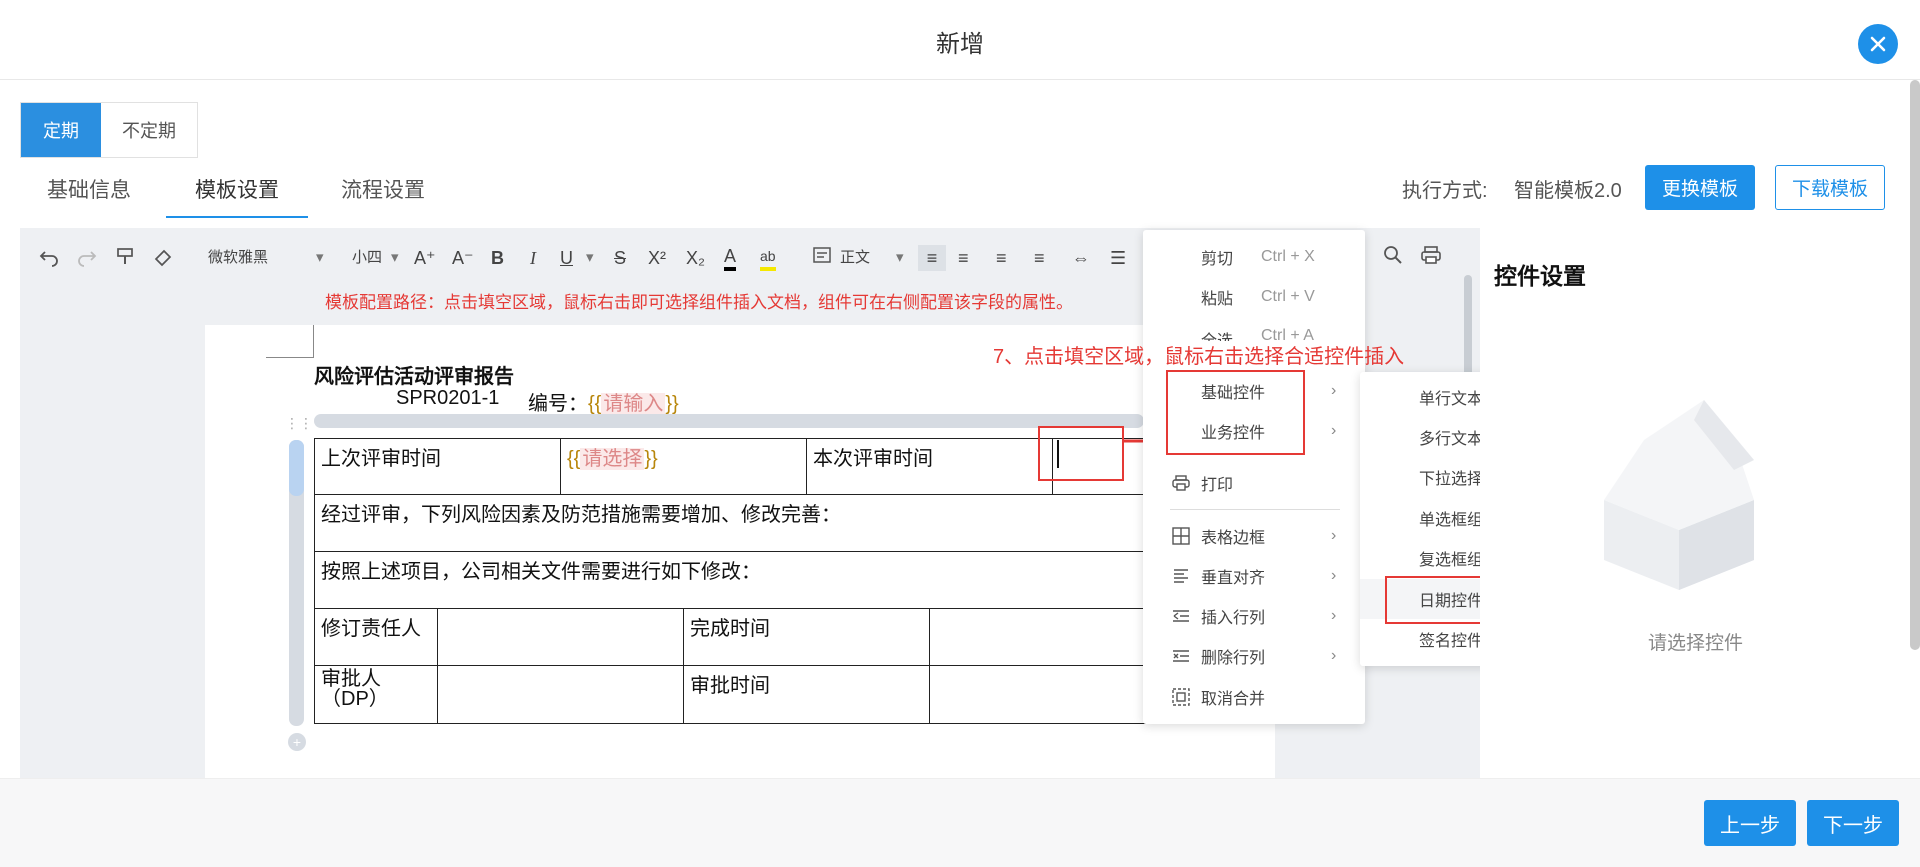 This screenshot has width=1920, height=867. What do you see at coordinates (1233, 538) in the screenshot?
I see `table-border-label: 表格边框` at bounding box center [1233, 538].